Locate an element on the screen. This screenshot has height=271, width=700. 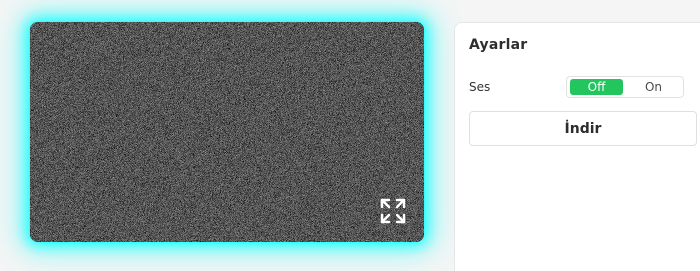
panel-title: Ayarlar is located at coordinates (498, 45).